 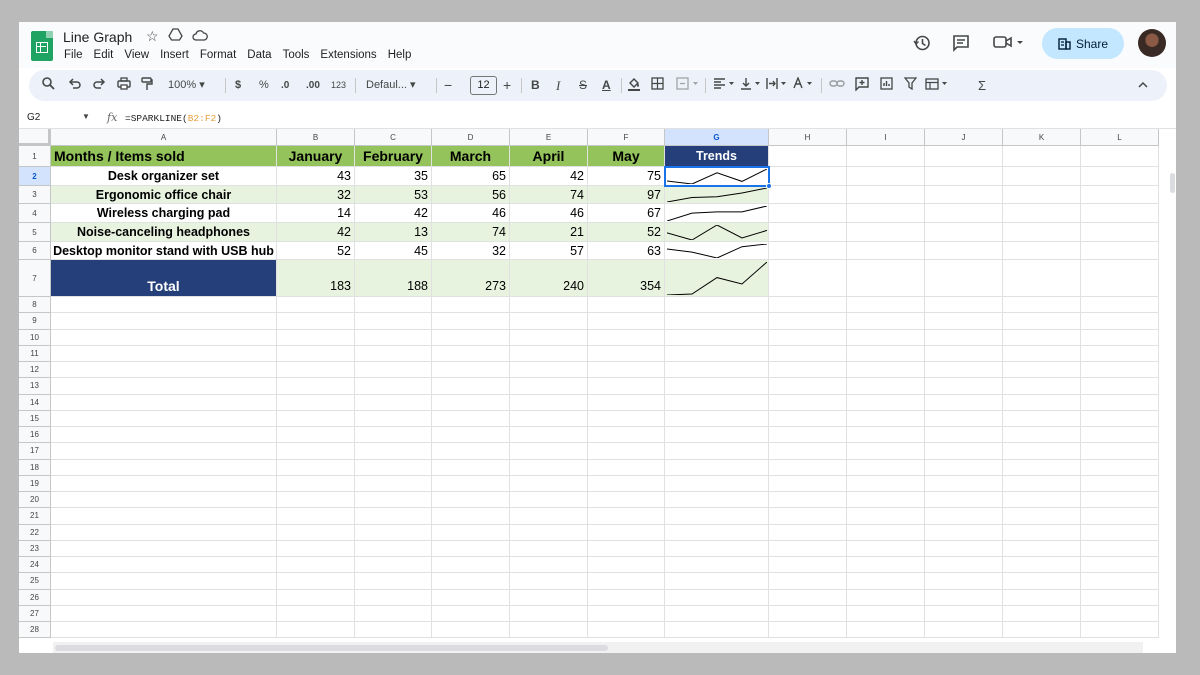 I want to click on total-label-cell: Total, so click(x=164, y=278).